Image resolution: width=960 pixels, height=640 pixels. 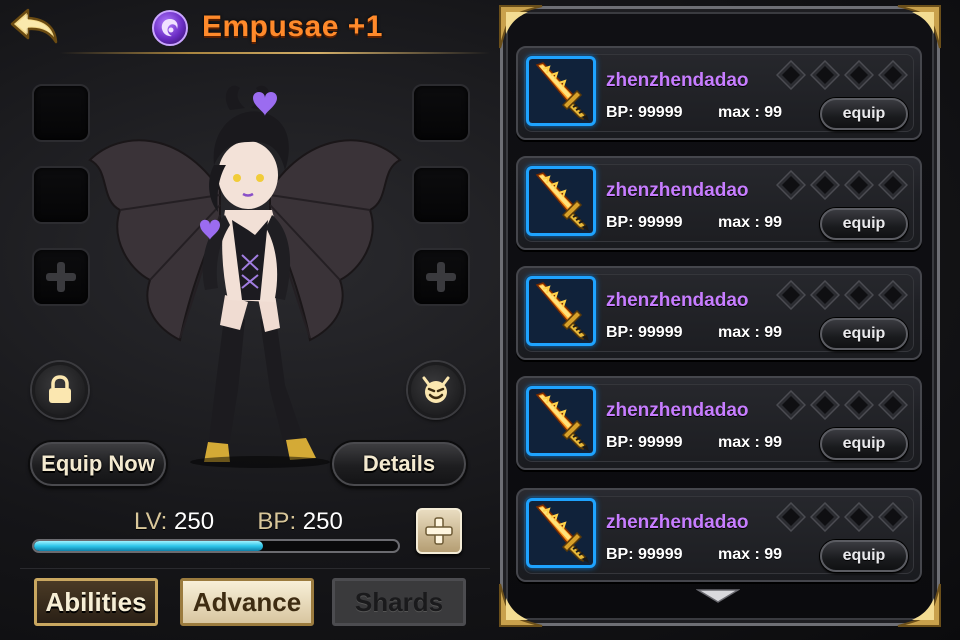 What do you see at coordinates (247, 602) in the screenshot?
I see `tab-advance: Advance` at bounding box center [247, 602].